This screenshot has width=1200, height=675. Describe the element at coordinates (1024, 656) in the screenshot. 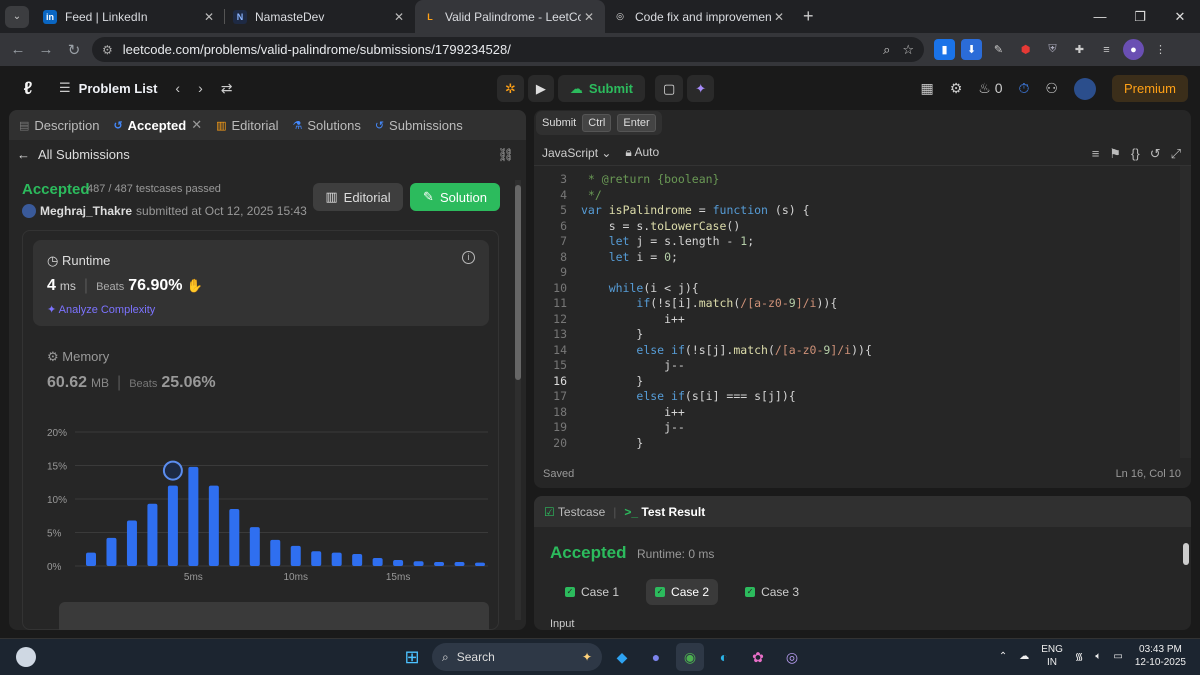

I see `cloud-icon: ☁` at that location.